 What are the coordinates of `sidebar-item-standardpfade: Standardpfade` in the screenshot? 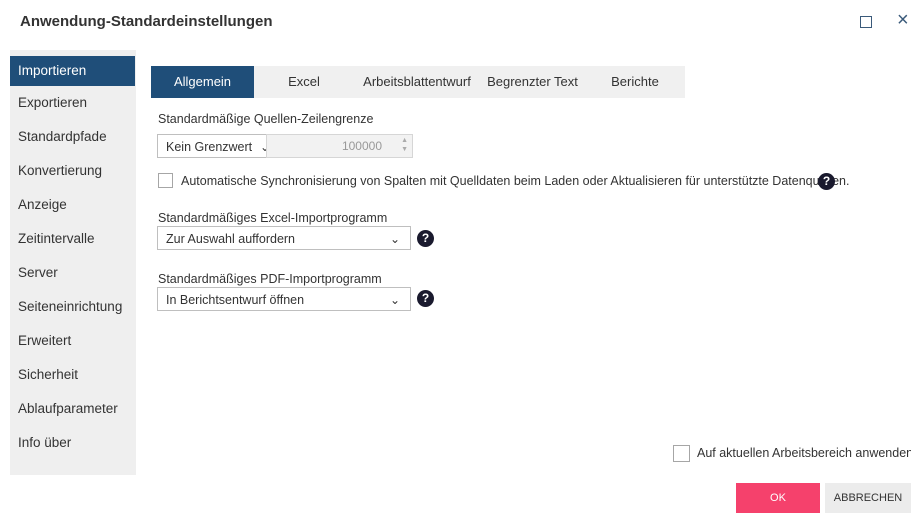 It's located at (72, 137).